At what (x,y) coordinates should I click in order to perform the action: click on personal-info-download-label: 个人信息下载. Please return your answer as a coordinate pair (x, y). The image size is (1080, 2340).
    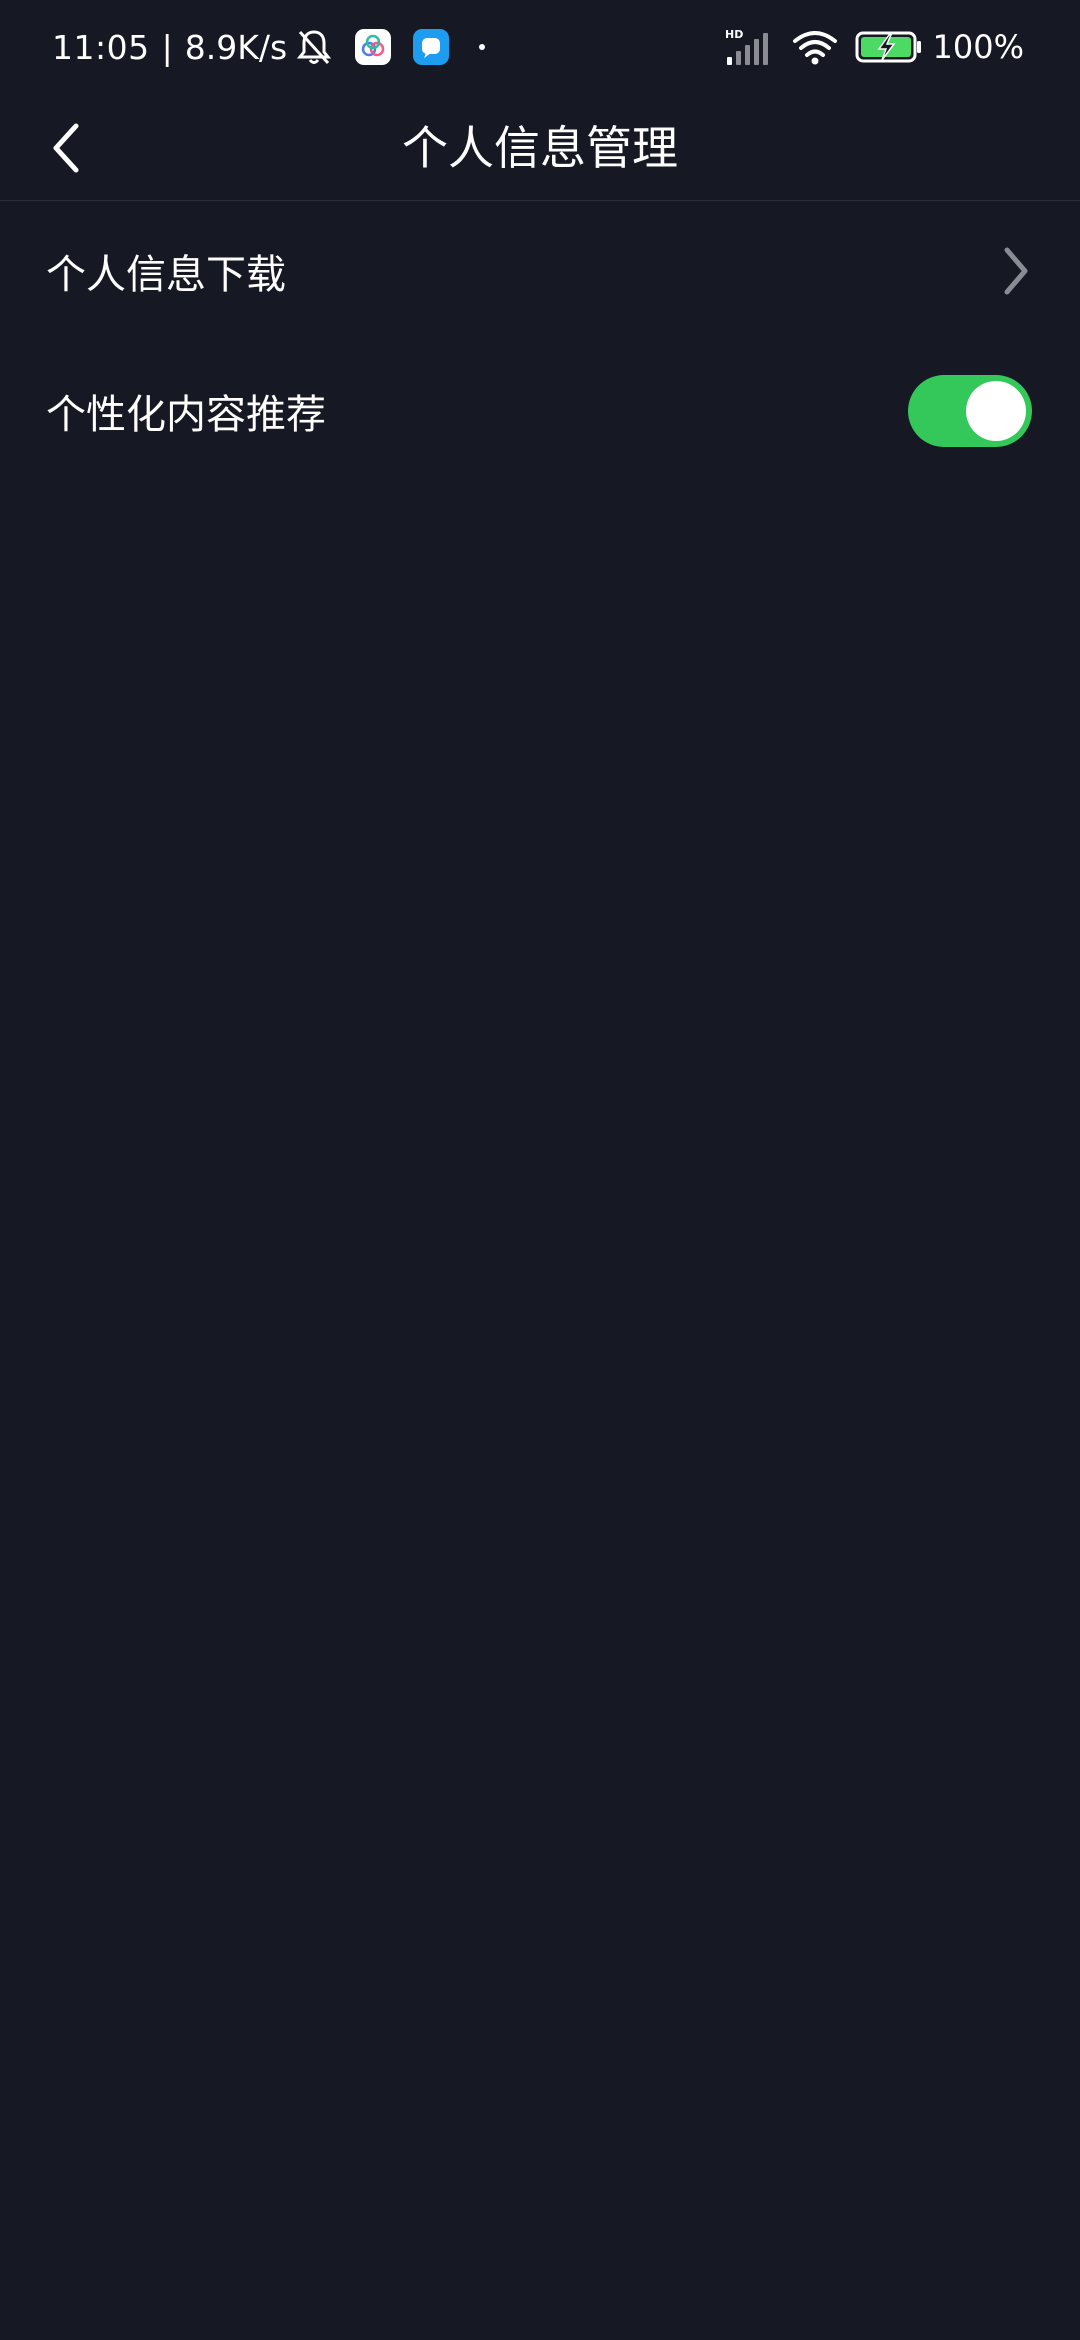
    Looking at the image, I should click on (166, 275).